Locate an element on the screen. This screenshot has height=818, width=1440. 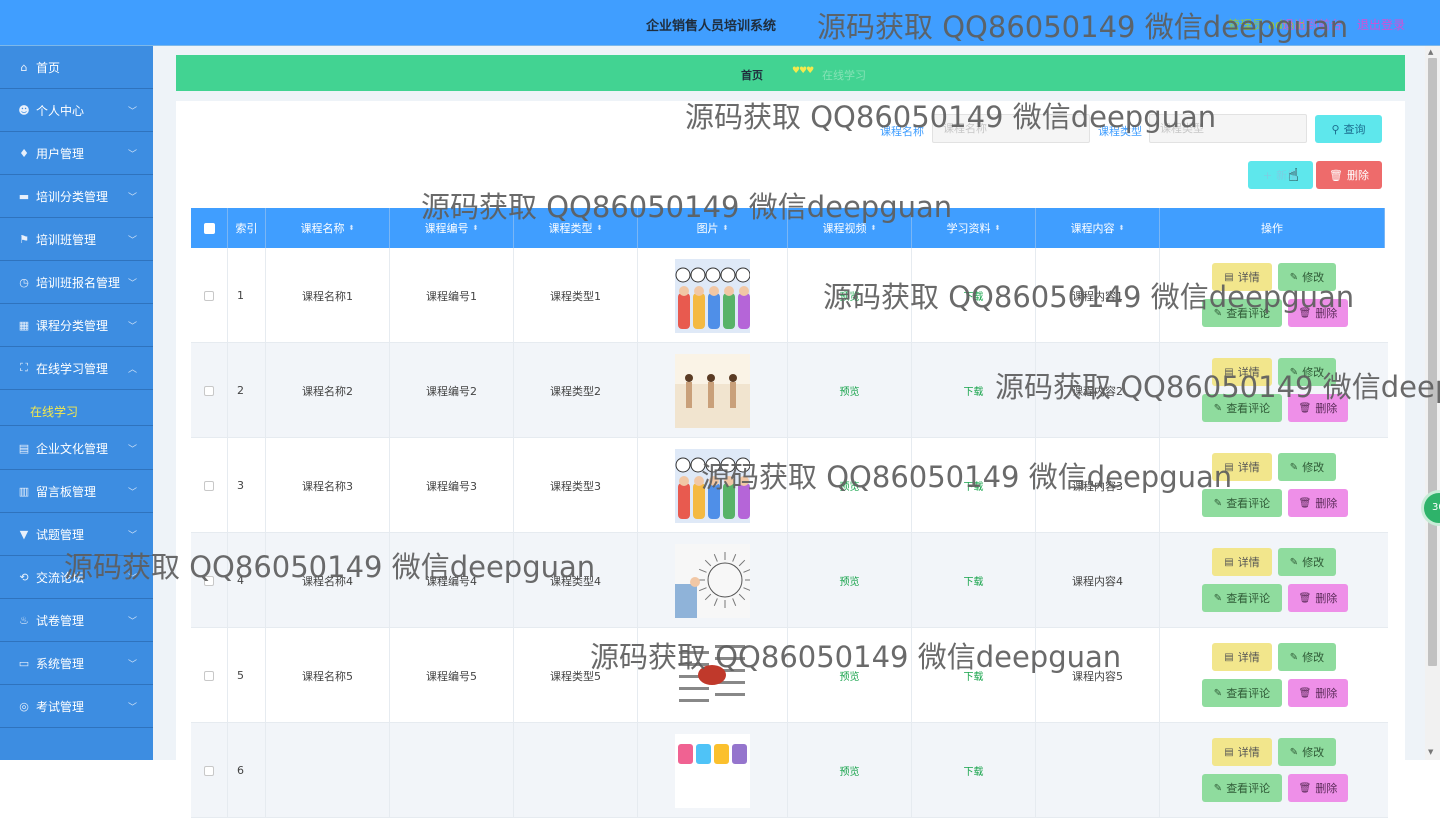
cell-text: 课程内容3 is located at coordinates (1097, 486).